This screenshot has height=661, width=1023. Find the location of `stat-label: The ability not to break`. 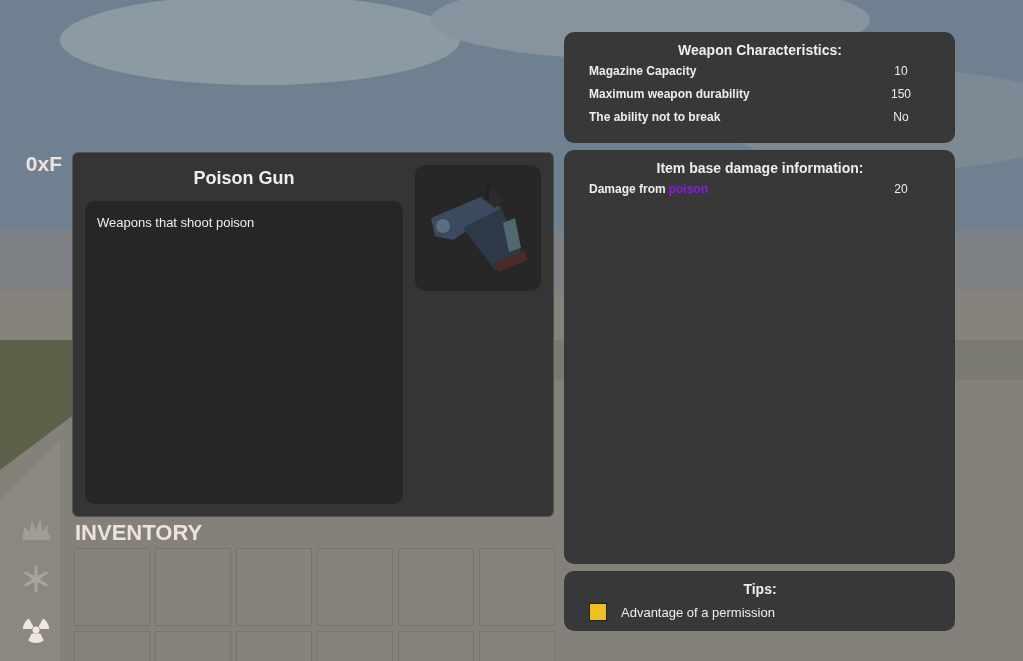

stat-label: The ability not to break is located at coordinates (655, 118).